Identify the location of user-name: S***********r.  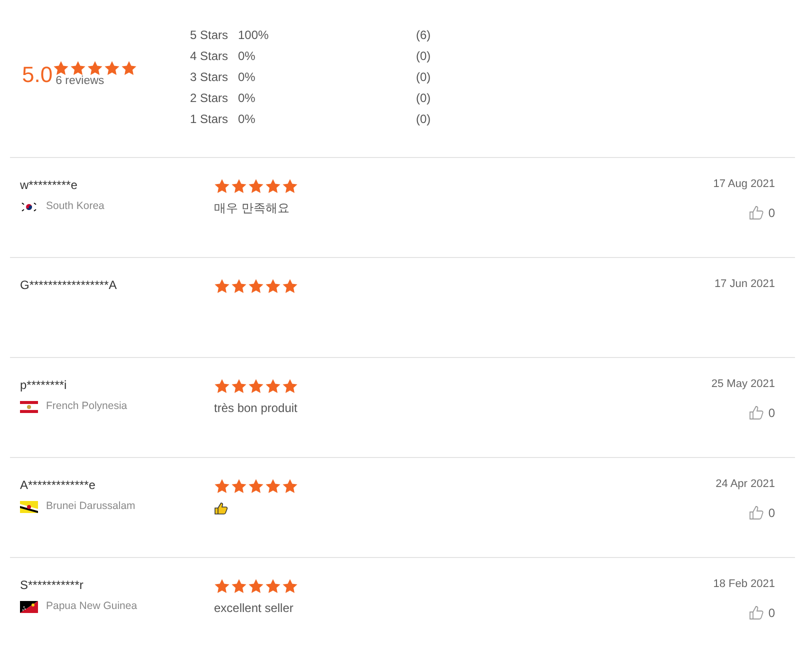
(52, 585).